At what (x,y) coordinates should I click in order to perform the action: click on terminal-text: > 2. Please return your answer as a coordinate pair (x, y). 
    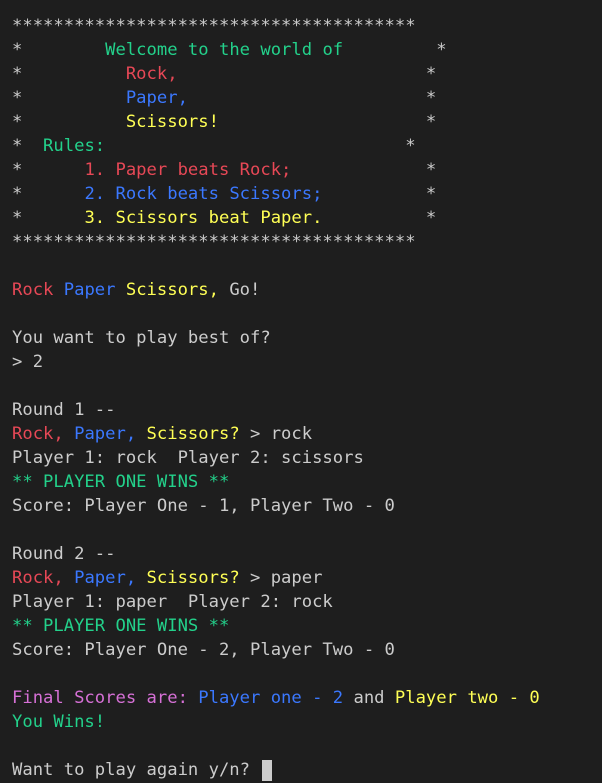
    Looking at the image, I should click on (28, 362).